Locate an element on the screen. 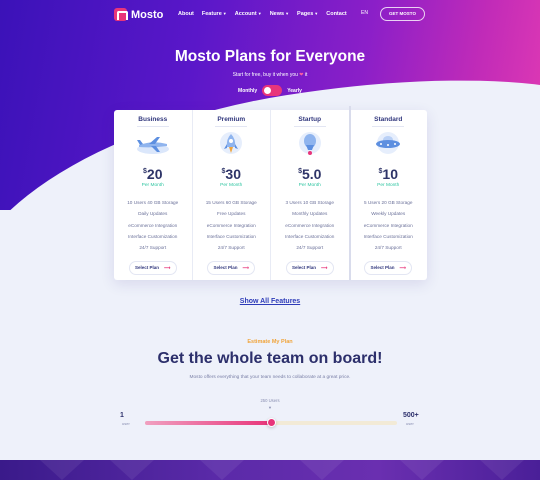 The width and height of the screenshot is (540, 480). feature-item: 3 Users 10 GB Storage is located at coordinates (309, 202).